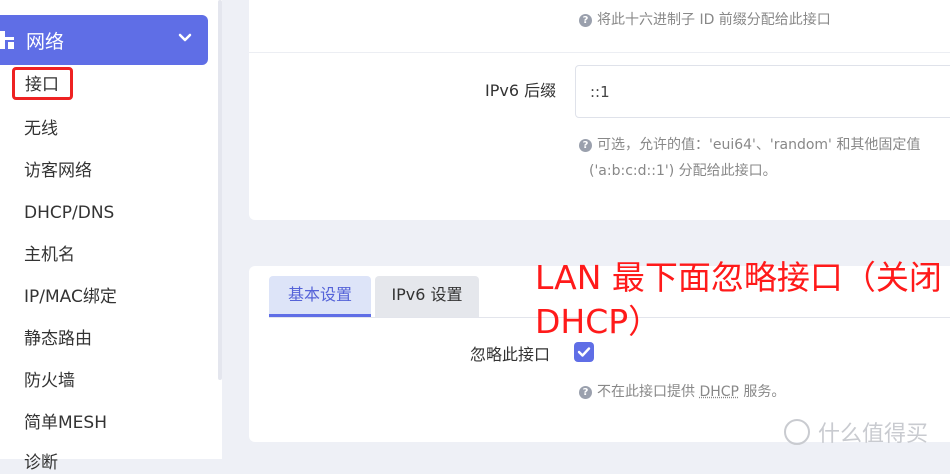 The height and width of the screenshot is (474, 950). Describe the element at coordinates (738, 277) in the screenshot. I see `annotation-line1: LAN 最下面忽略接口（关闭` at that location.